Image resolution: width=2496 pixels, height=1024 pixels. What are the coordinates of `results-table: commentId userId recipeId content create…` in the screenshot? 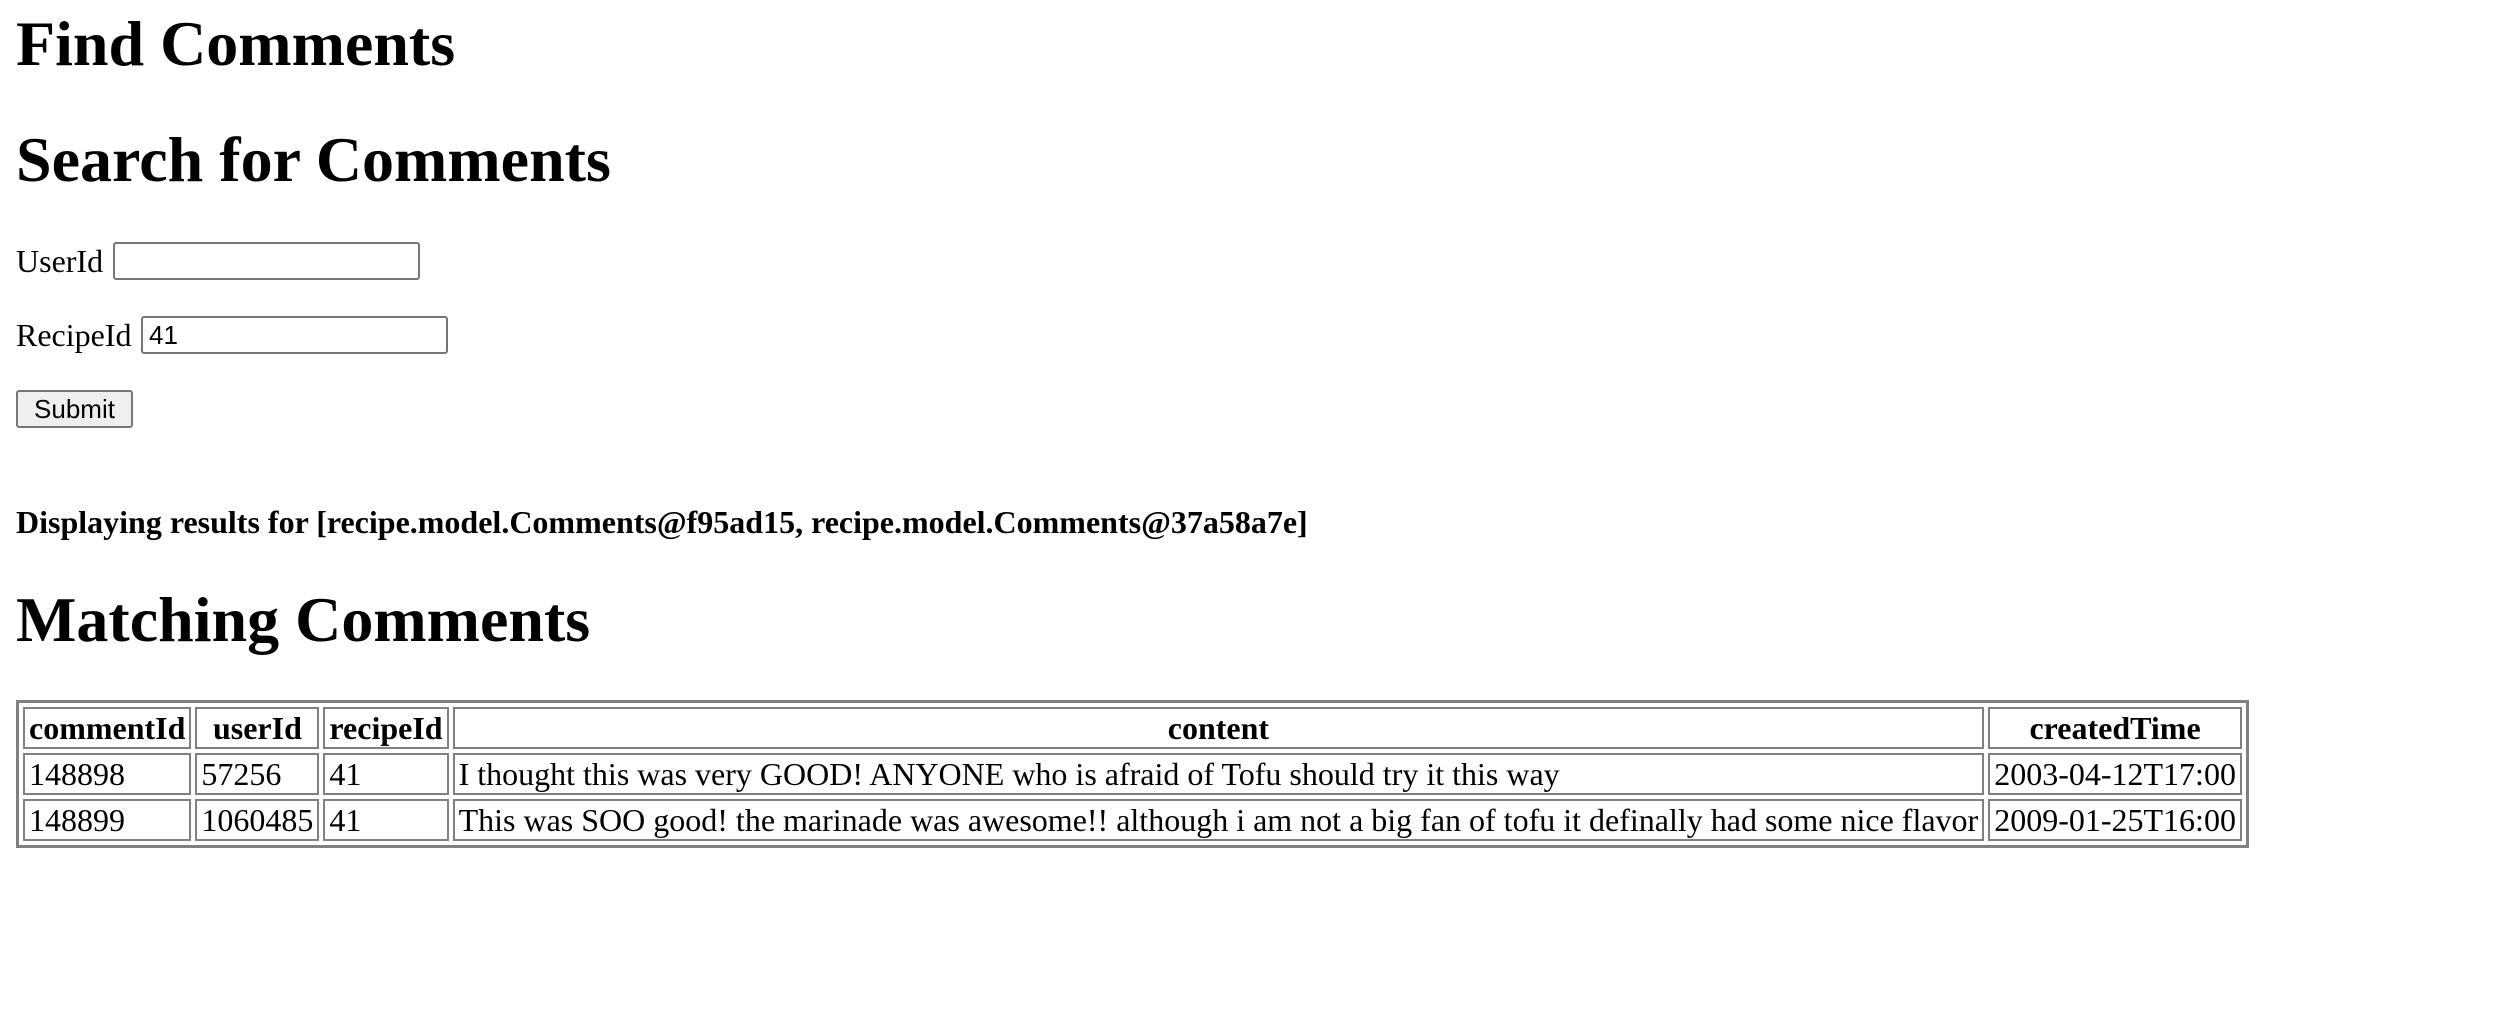 It's located at (1132, 774).